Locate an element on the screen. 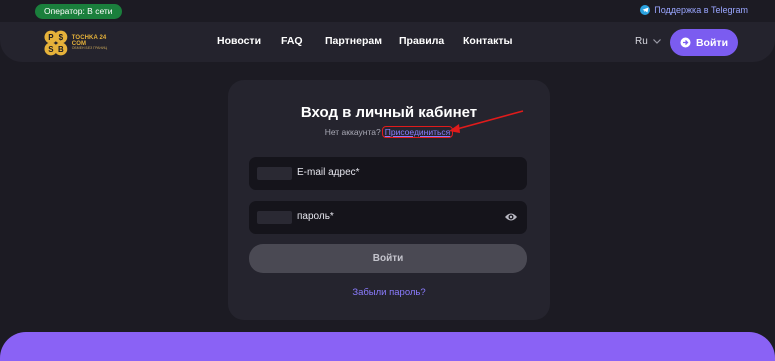 The width and height of the screenshot is (775, 361). header-login-button: Войти is located at coordinates (704, 42).